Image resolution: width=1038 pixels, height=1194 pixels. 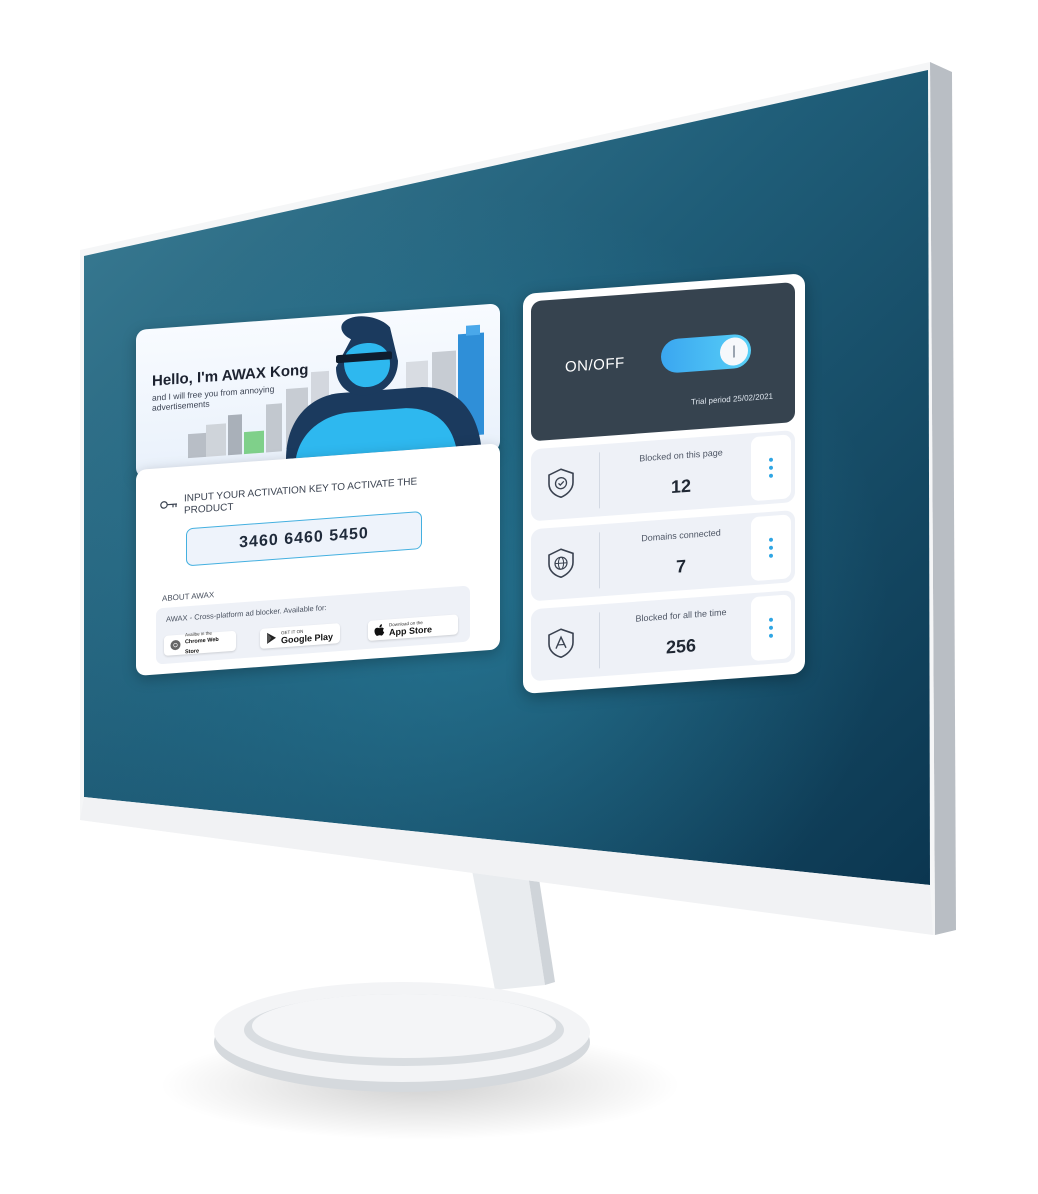 What do you see at coordinates (300, 636) in the screenshot?
I see `google-play-badge: GET IT ON Google Play` at bounding box center [300, 636].